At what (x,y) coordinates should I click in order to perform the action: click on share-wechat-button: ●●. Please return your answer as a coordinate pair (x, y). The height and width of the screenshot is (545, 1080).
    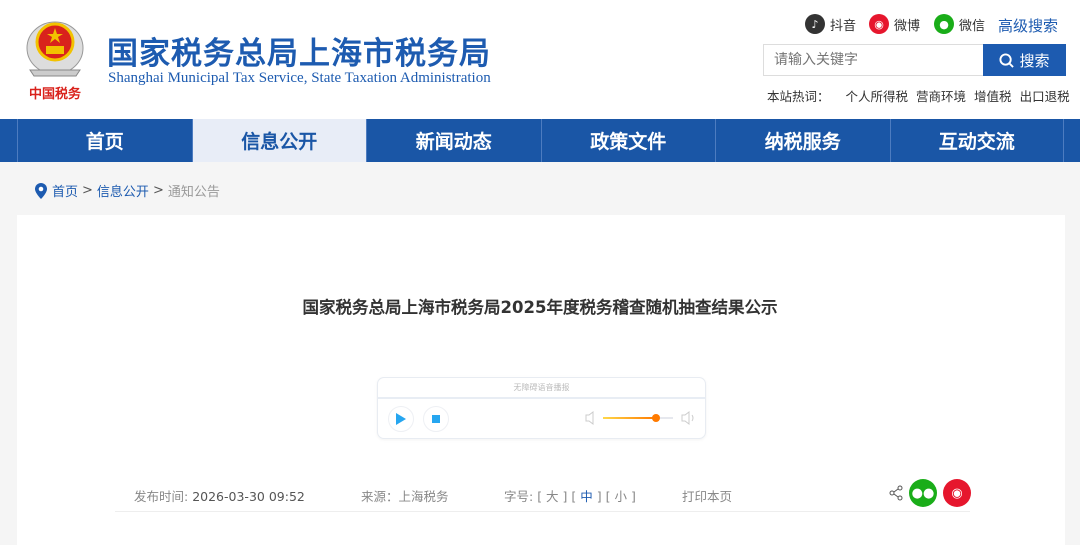
    Looking at the image, I should click on (923, 493).